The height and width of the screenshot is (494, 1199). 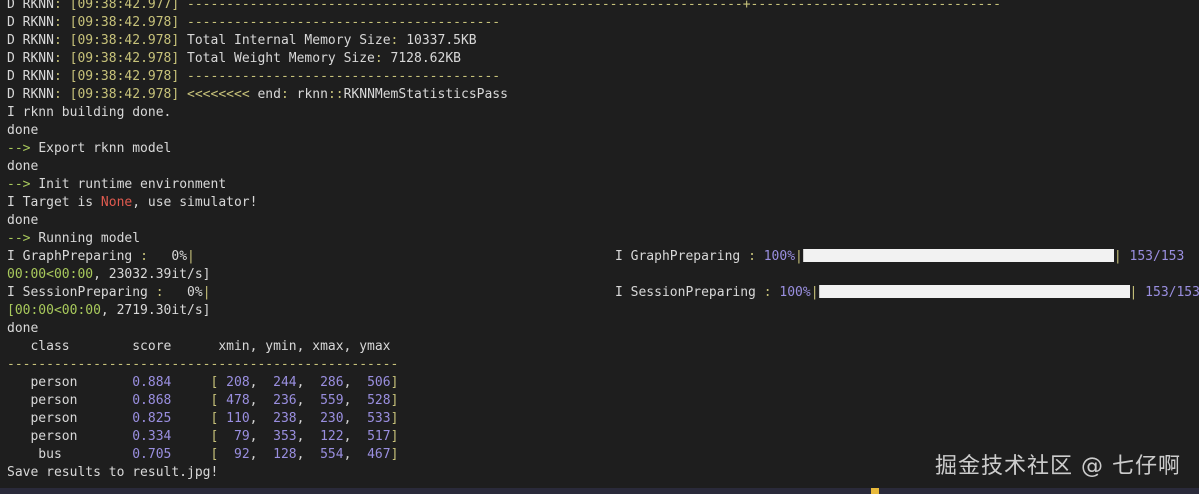 What do you see at coordinates (152, 382) in the screenshot?
I see `terminal-text: 0.884` at bounding box center [152, 382].